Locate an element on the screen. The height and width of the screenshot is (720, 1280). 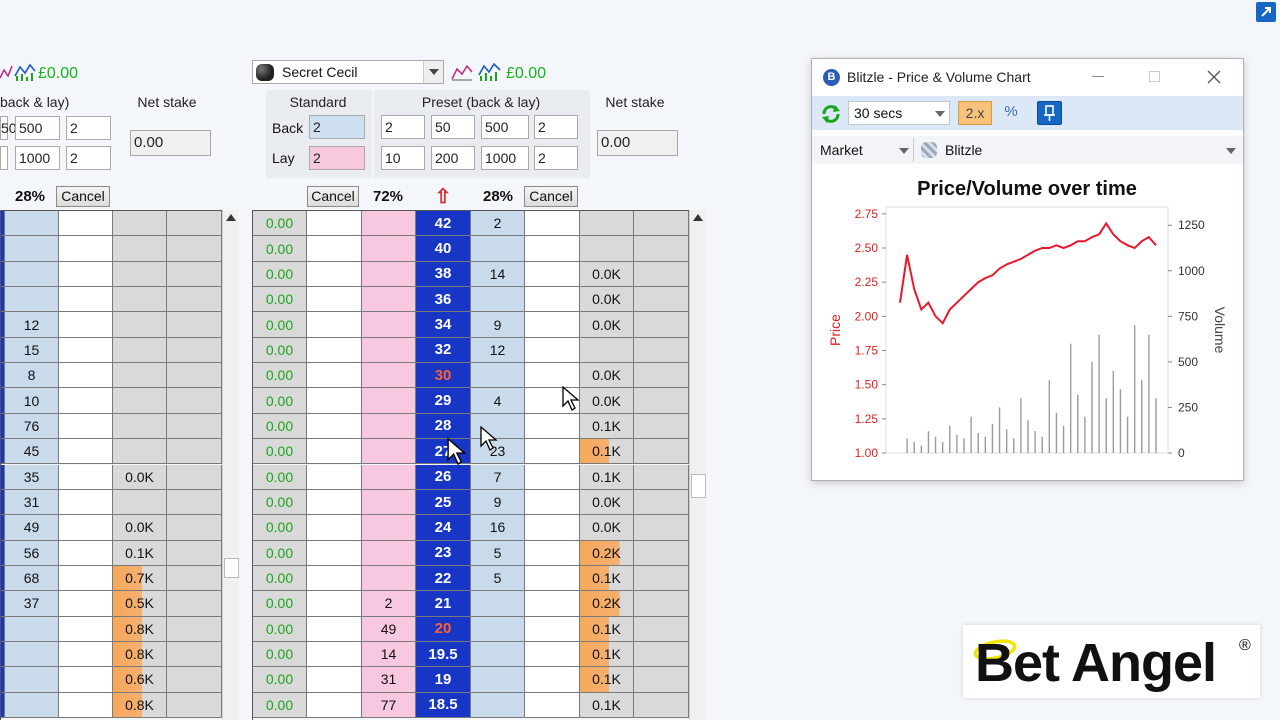
left-back-cell: 35 is located at coordinates (32, 477).